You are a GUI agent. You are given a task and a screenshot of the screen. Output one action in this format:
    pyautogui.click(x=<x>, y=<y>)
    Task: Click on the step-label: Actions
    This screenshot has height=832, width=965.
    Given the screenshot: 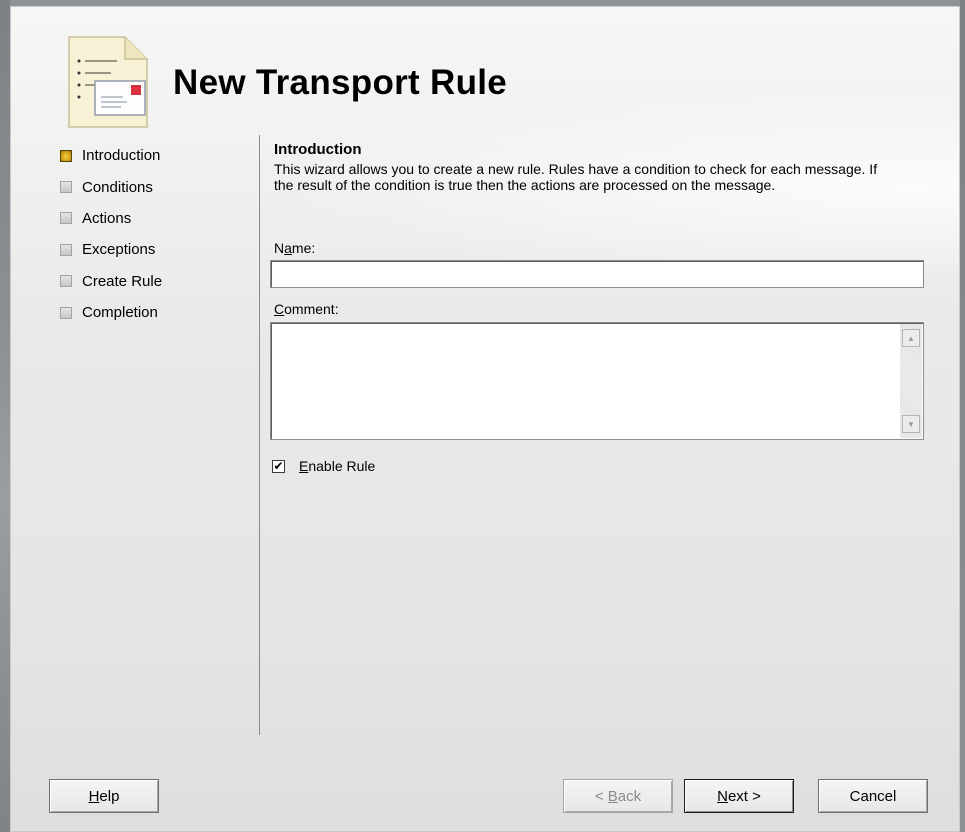 What is the action you would take?
    pyautogui.click(x=107, y=218)
    